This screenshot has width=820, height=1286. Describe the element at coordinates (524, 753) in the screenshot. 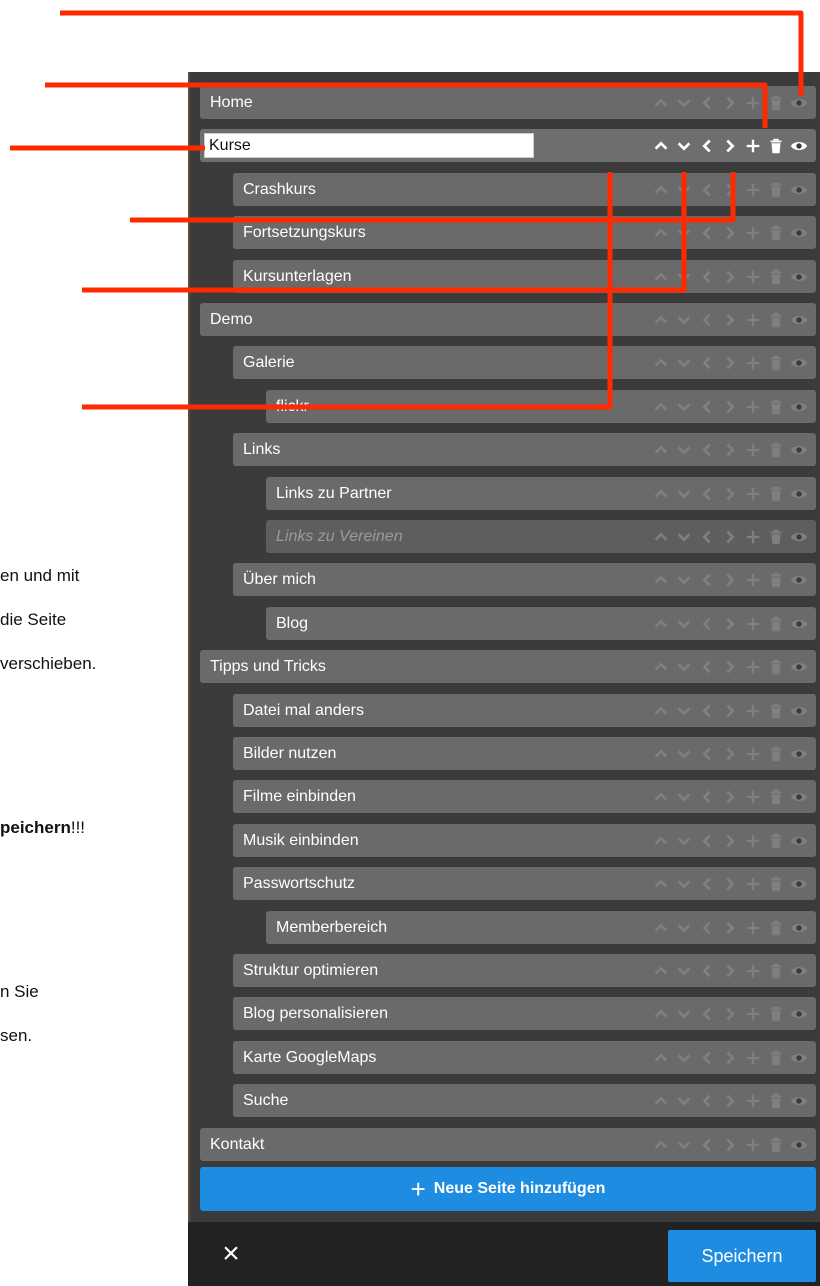

I see `page-row: Bilder nutzen` at that location.